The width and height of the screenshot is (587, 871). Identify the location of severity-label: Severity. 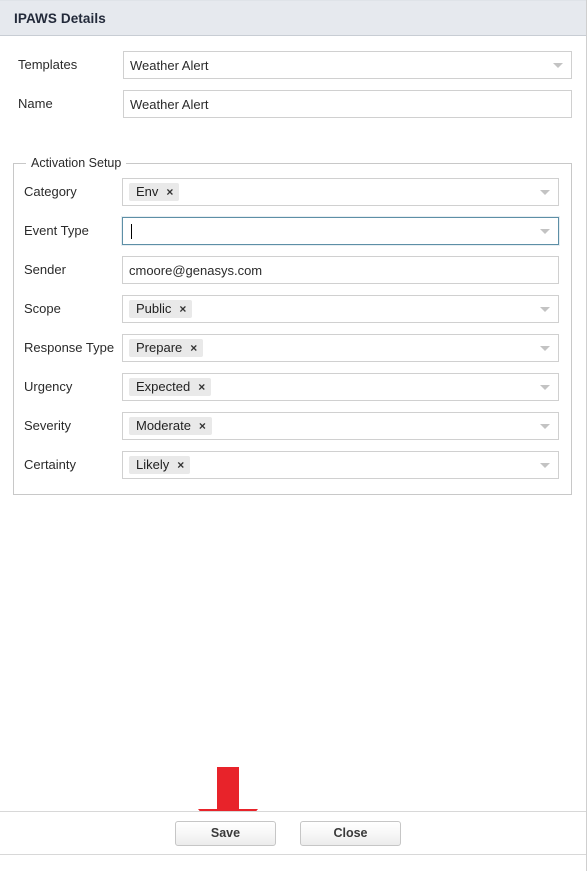
(47, 425).